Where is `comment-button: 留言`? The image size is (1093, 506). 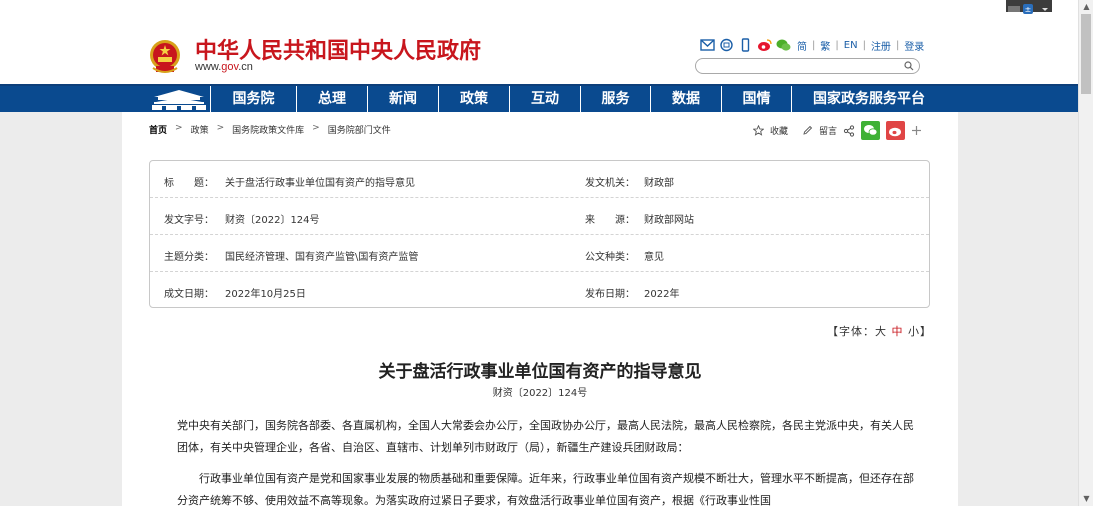 comment-button: 留言 is located at coordinates (828, 130).